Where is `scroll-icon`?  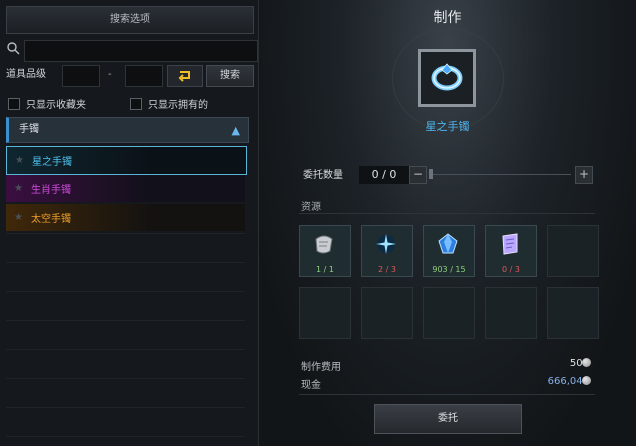 scroll-icon is located at coordinates (324, 244).